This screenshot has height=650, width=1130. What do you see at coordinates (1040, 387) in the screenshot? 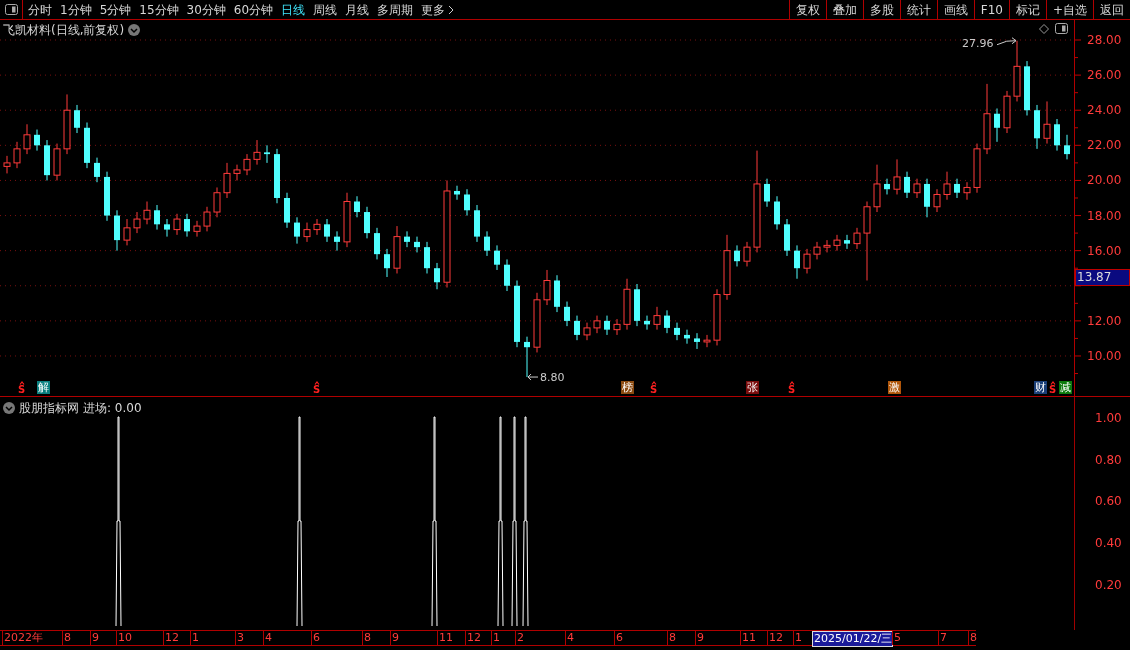
I see `event-tag: 财` at bounding box center [1040, 387].